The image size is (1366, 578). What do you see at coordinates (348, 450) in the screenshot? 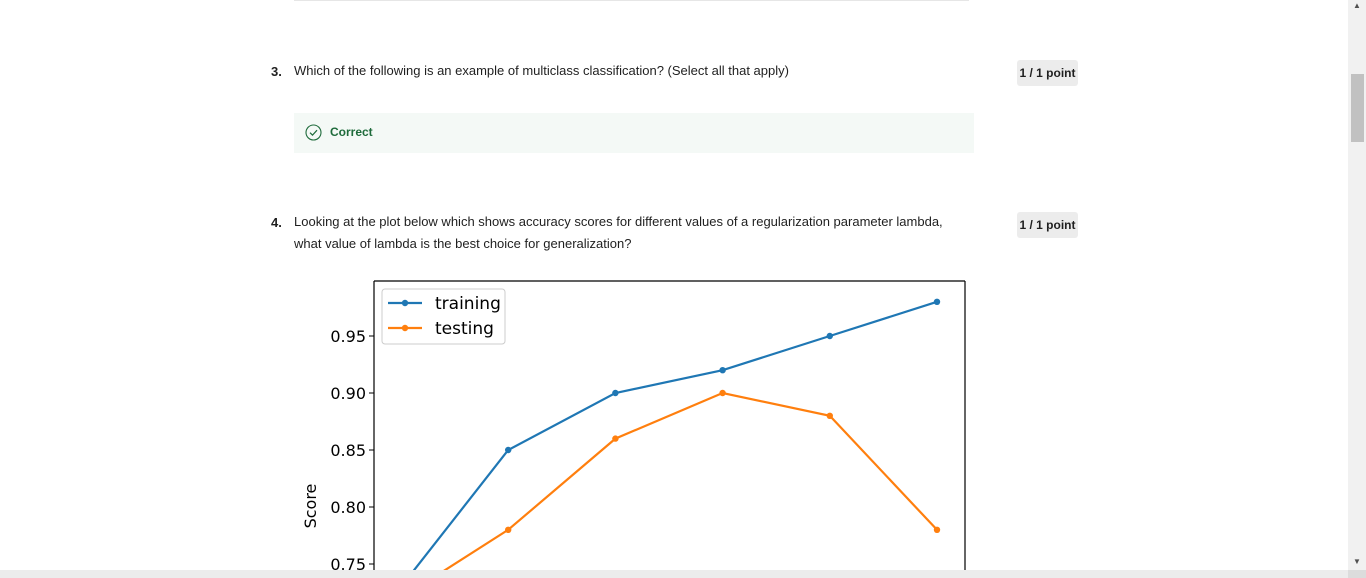
I see `y-tick-label: 0.85` at bounding box center [348, 450].